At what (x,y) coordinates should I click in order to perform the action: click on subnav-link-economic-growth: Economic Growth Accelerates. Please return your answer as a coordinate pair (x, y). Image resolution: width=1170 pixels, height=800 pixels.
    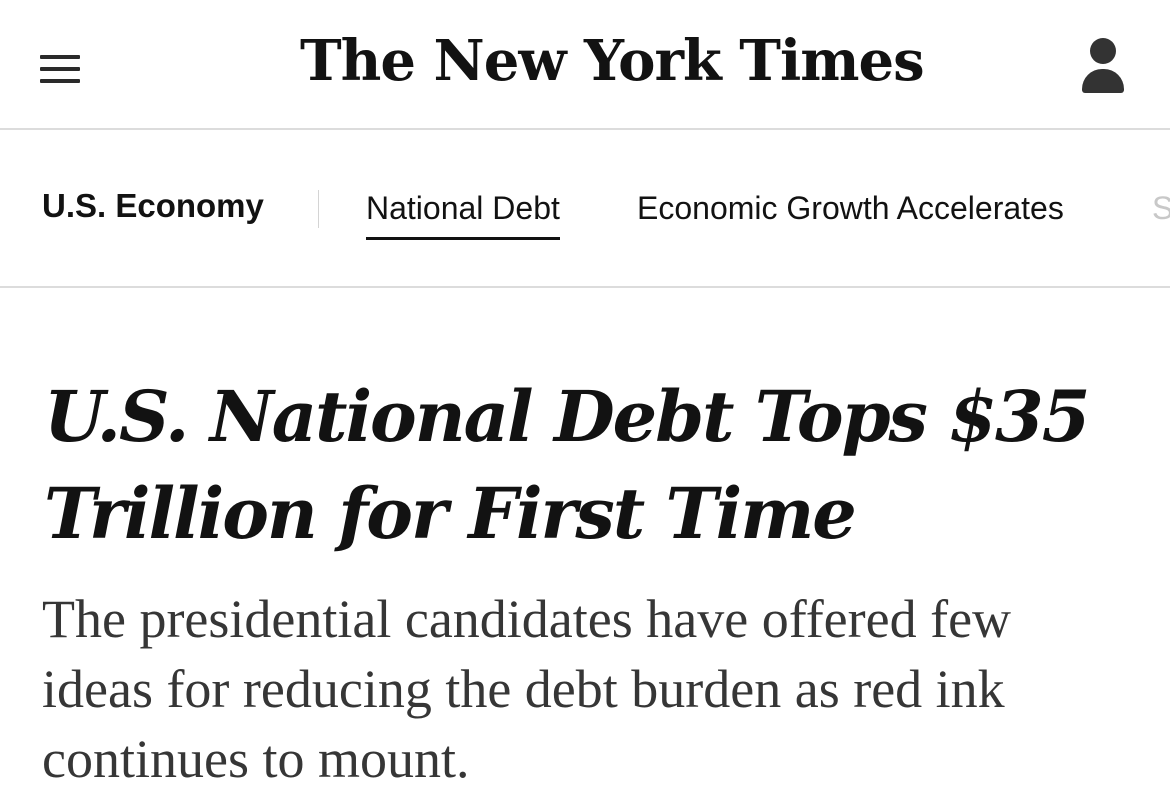
    Looking at the image, I should click on (850, 208).